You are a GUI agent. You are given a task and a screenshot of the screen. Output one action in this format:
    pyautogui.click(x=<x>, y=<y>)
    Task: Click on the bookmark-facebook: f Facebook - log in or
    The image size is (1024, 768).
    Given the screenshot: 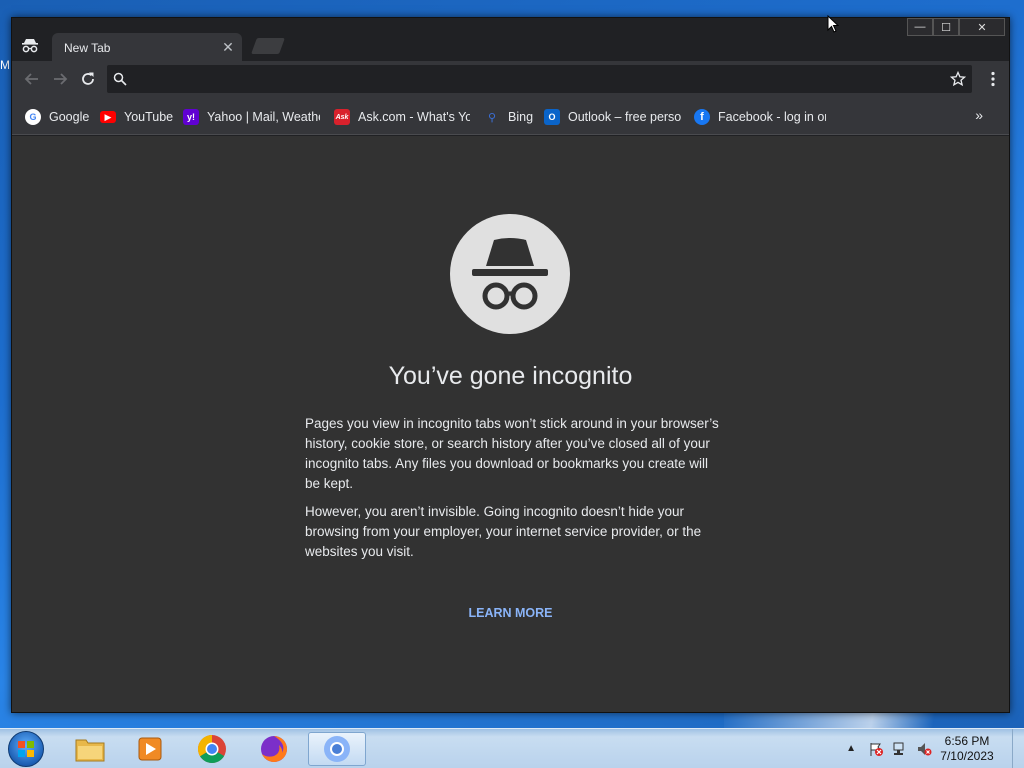 What is the action you would take?
    pyautogui.click(x=760, y=117)
    